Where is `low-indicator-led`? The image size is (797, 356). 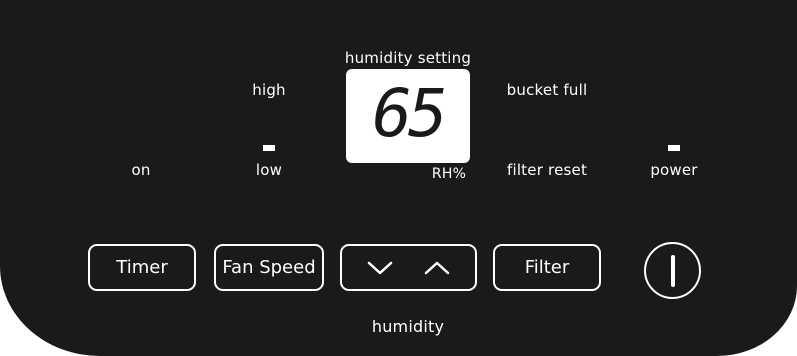 low-indicator-led is located at coordinates (269, 148).